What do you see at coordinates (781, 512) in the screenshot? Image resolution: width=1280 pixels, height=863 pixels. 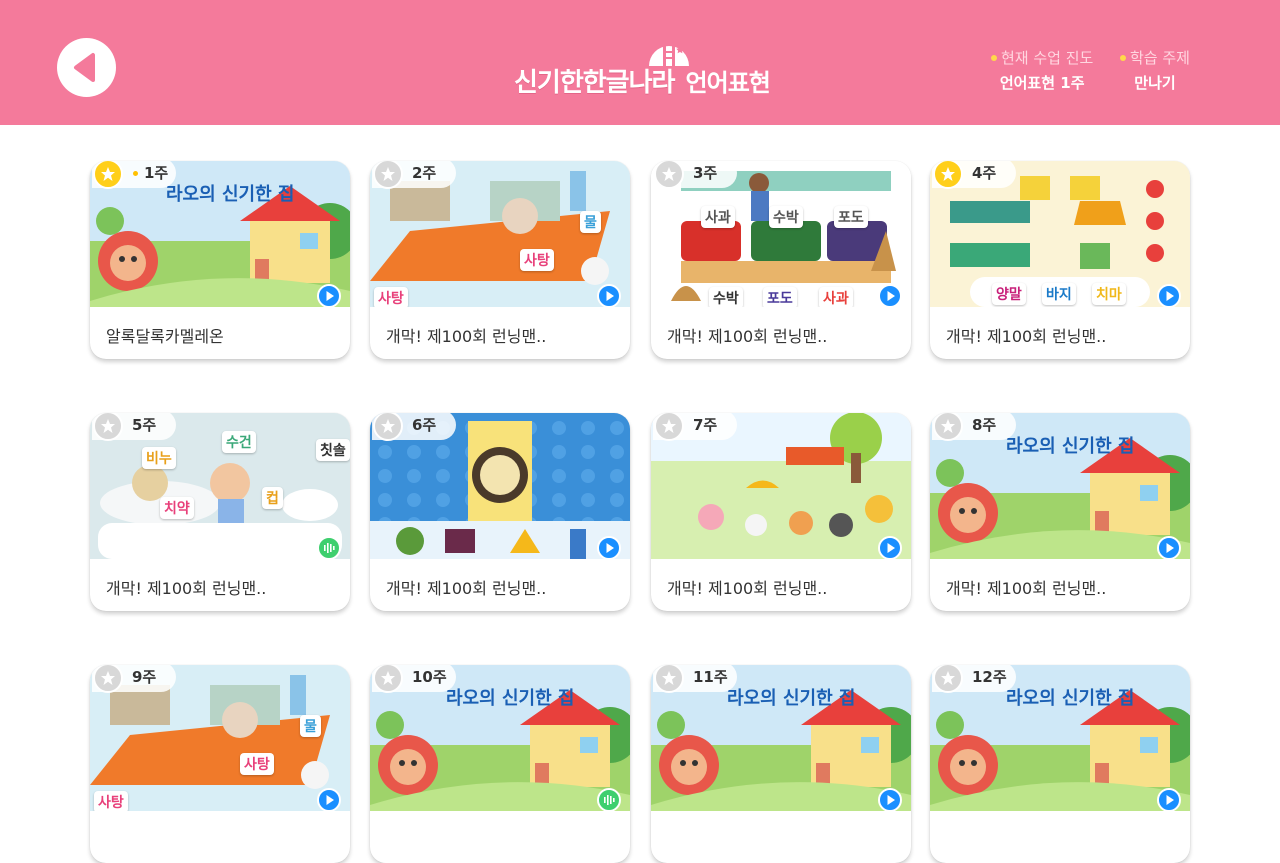 I see `lesson-card: 7주개막! 제100회 런닝맨..` at bounding box center [781, 512].